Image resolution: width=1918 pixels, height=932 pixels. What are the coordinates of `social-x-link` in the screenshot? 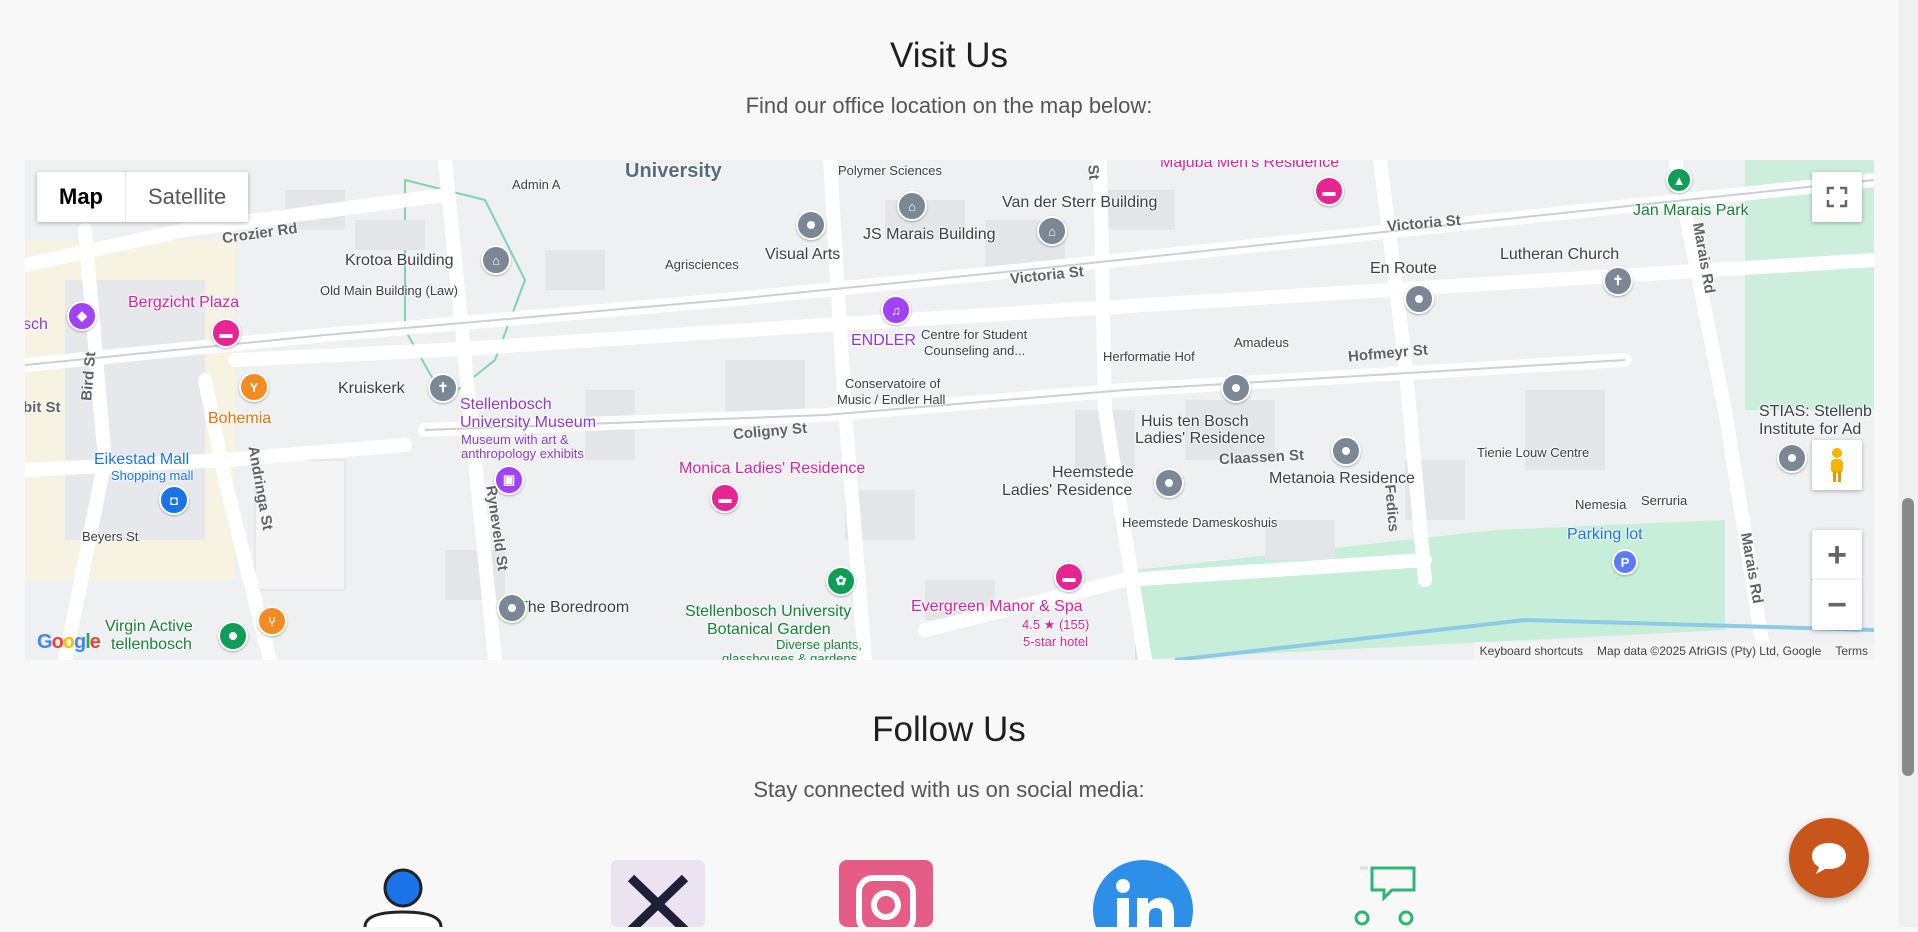 It's located at (658, 893).